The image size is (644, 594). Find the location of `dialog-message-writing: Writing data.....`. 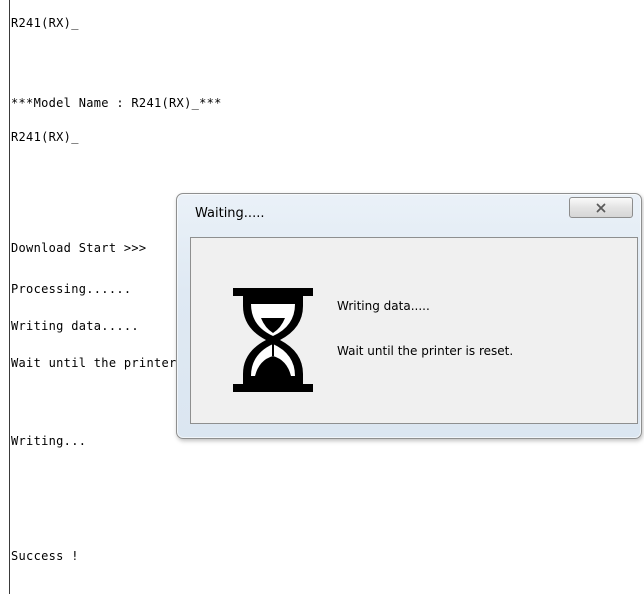

dialog-message-writing: Writing data..... is located at coordinates (383, 306).